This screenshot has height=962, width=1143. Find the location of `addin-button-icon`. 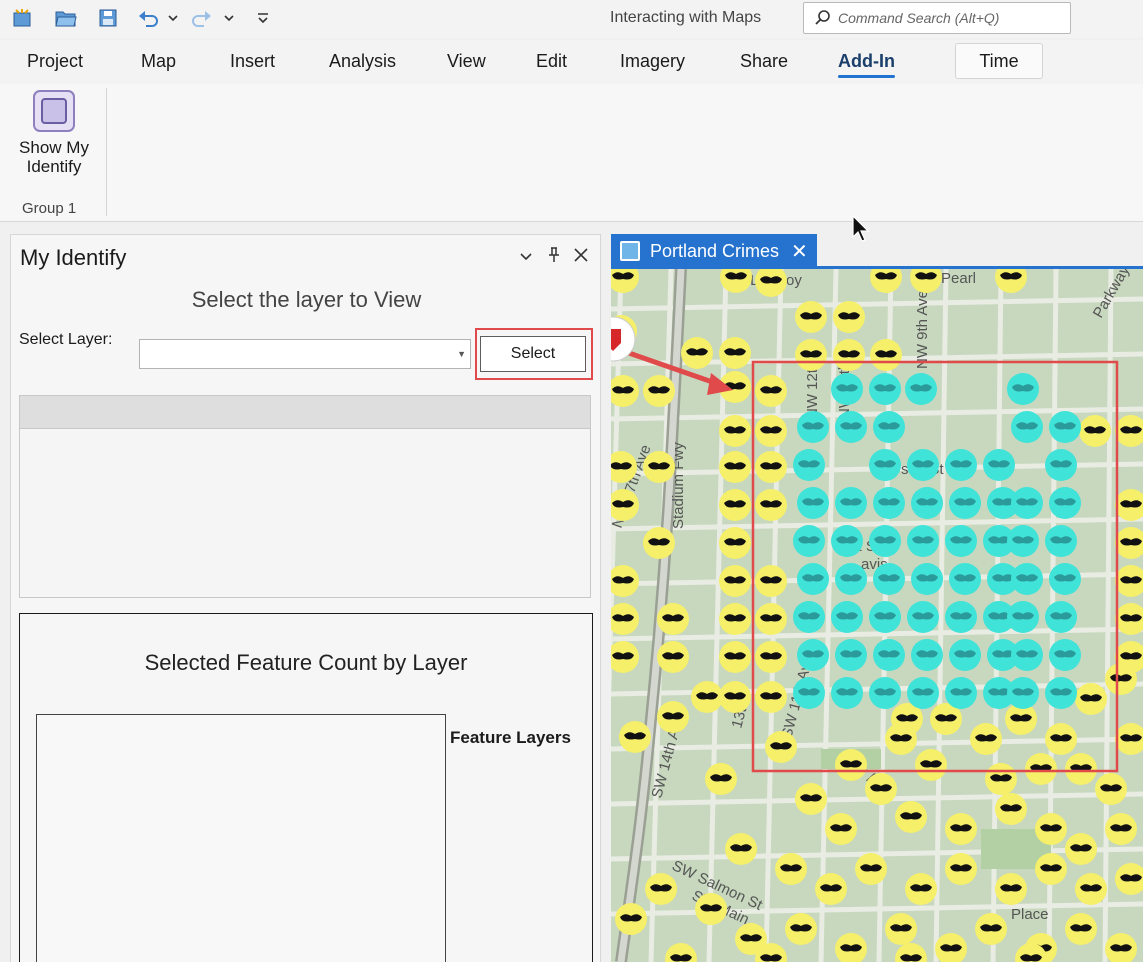

addin-button-icon is located at coordinates (54, 111).